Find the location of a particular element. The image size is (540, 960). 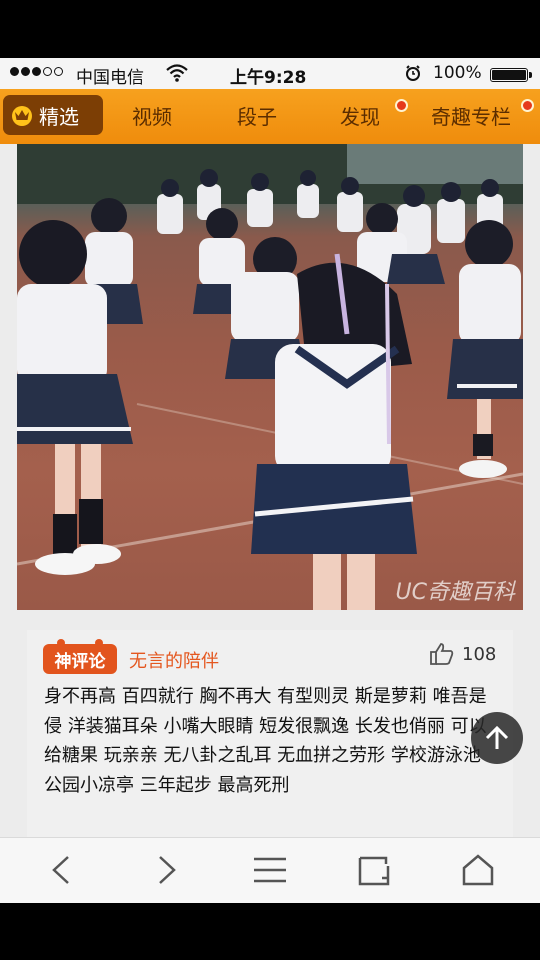

forward-icon is located at coordinates (166, 870).